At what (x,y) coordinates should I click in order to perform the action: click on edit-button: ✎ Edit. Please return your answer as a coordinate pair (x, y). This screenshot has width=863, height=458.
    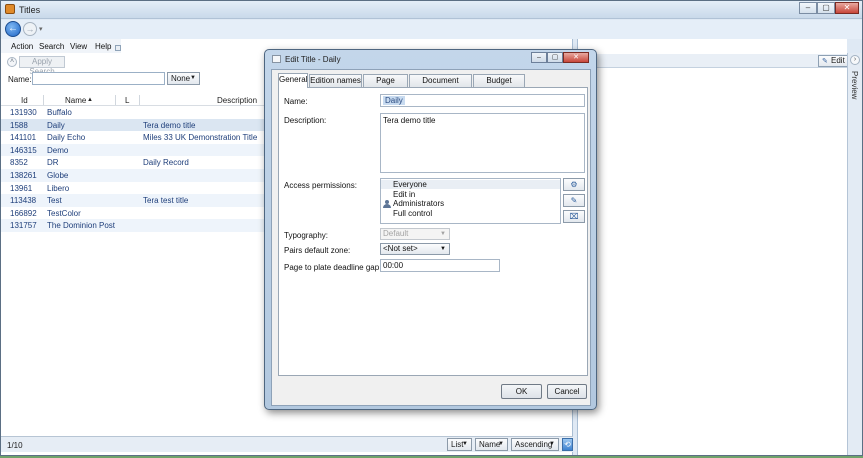
    Looking at the image, I should click on (833, 61).